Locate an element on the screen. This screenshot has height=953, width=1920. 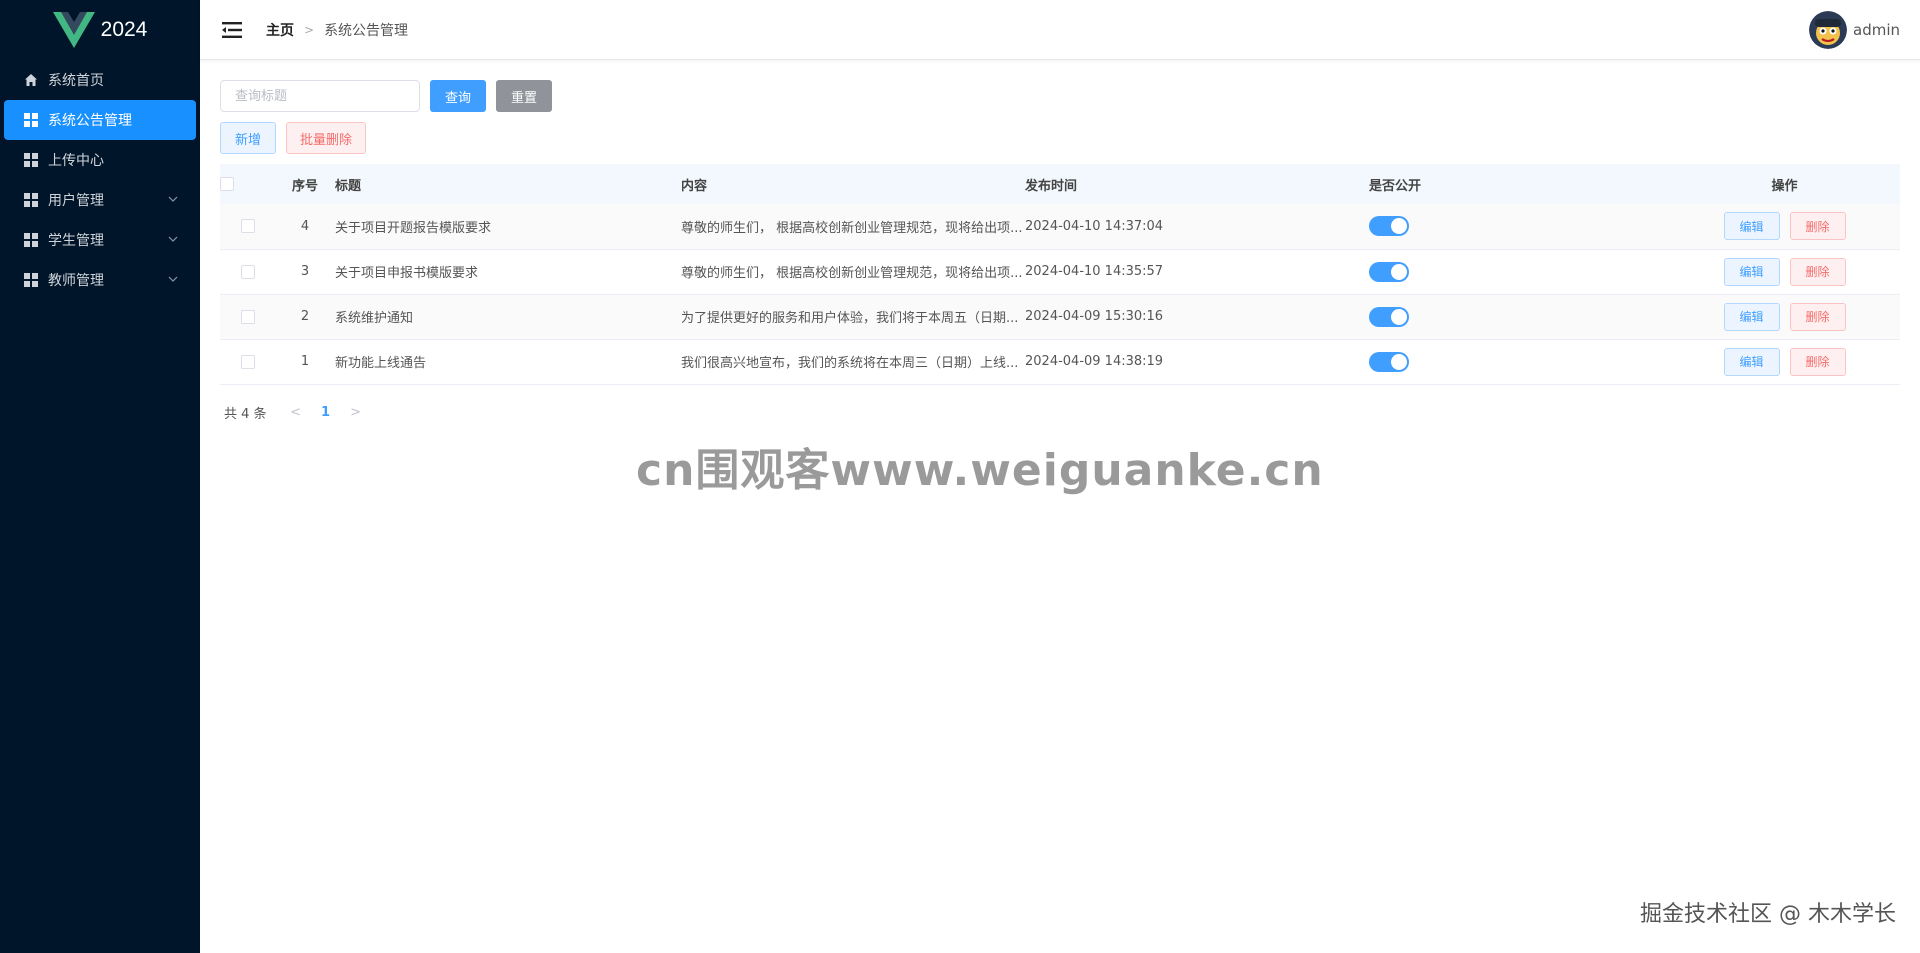
vue-logo-icon is located at coordinates (73, 30).